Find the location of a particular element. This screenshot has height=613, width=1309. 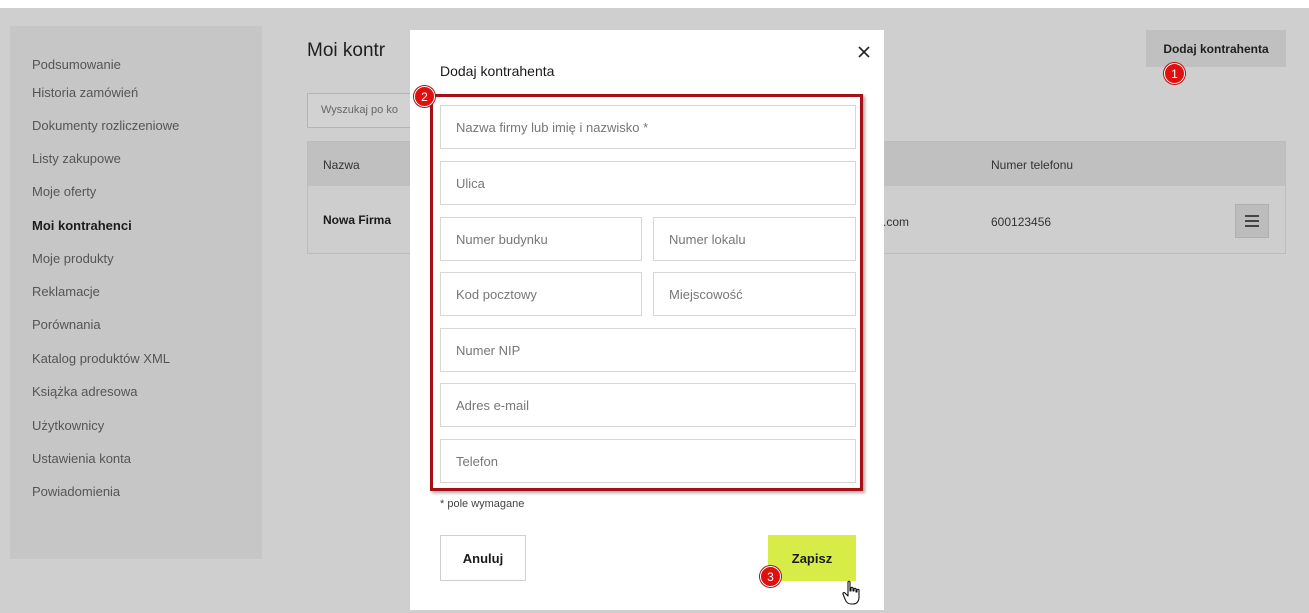

close-button is located at coordinates (864, 52).